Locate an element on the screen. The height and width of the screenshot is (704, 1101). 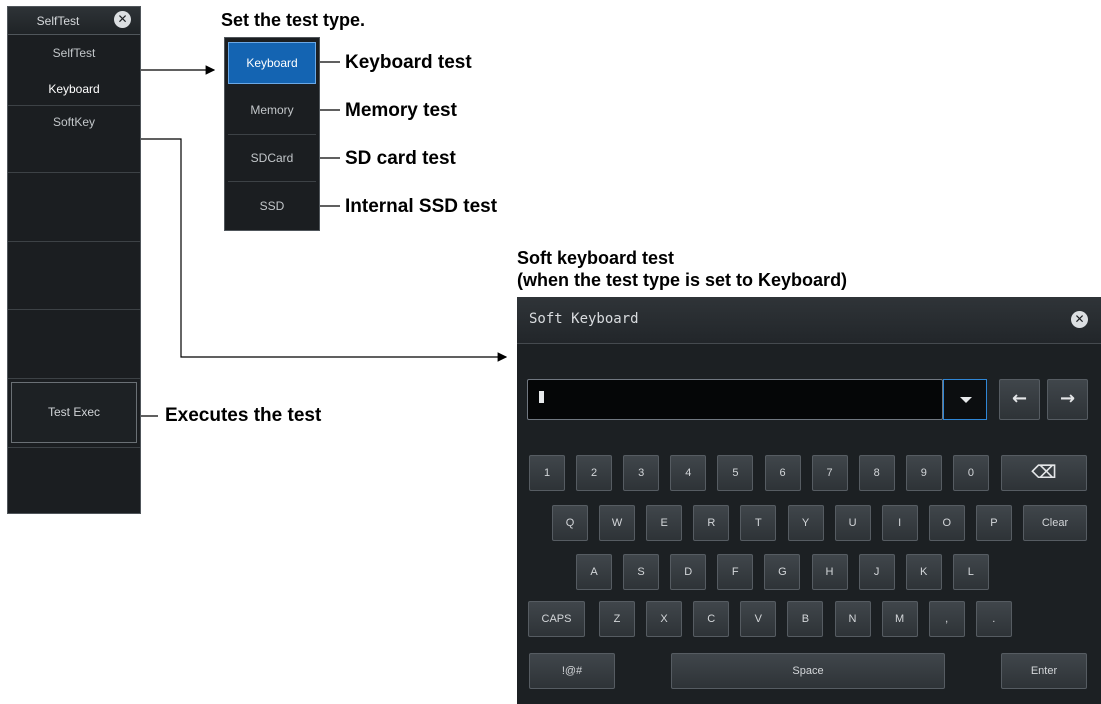
key-k: K is located at coordinates (923, 572).